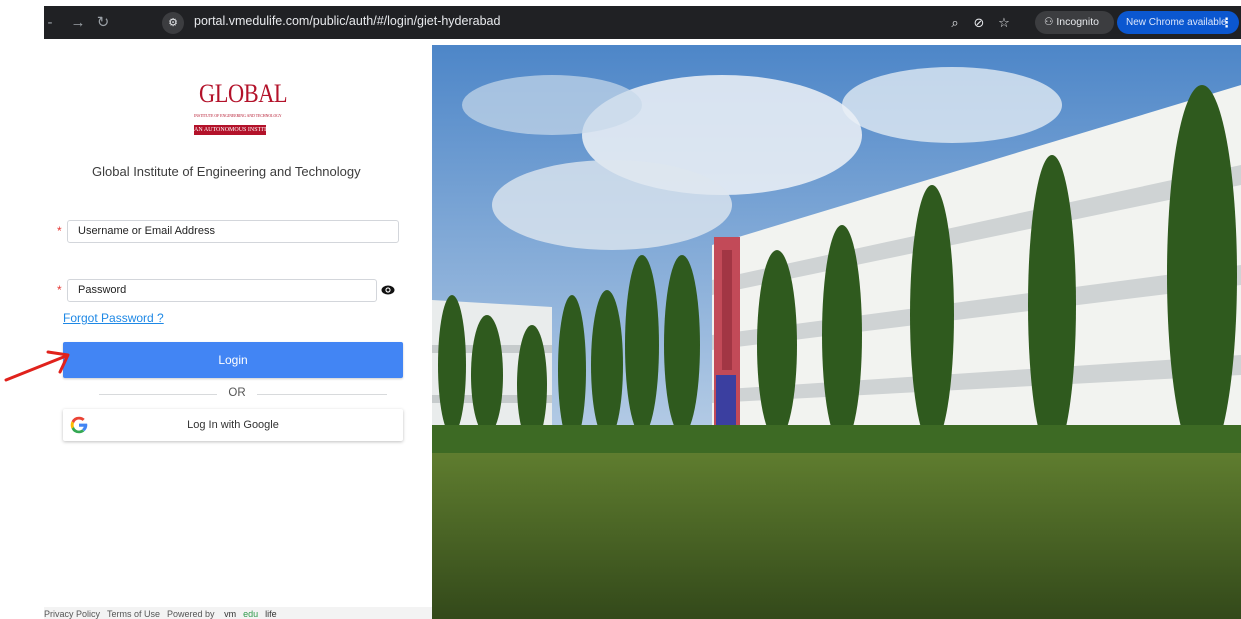 The image size is (1241, 619). What do you see at coordinates (37, 366) in the screenshot?
I see `annotation-arrow` at bounding box center [37, 366].